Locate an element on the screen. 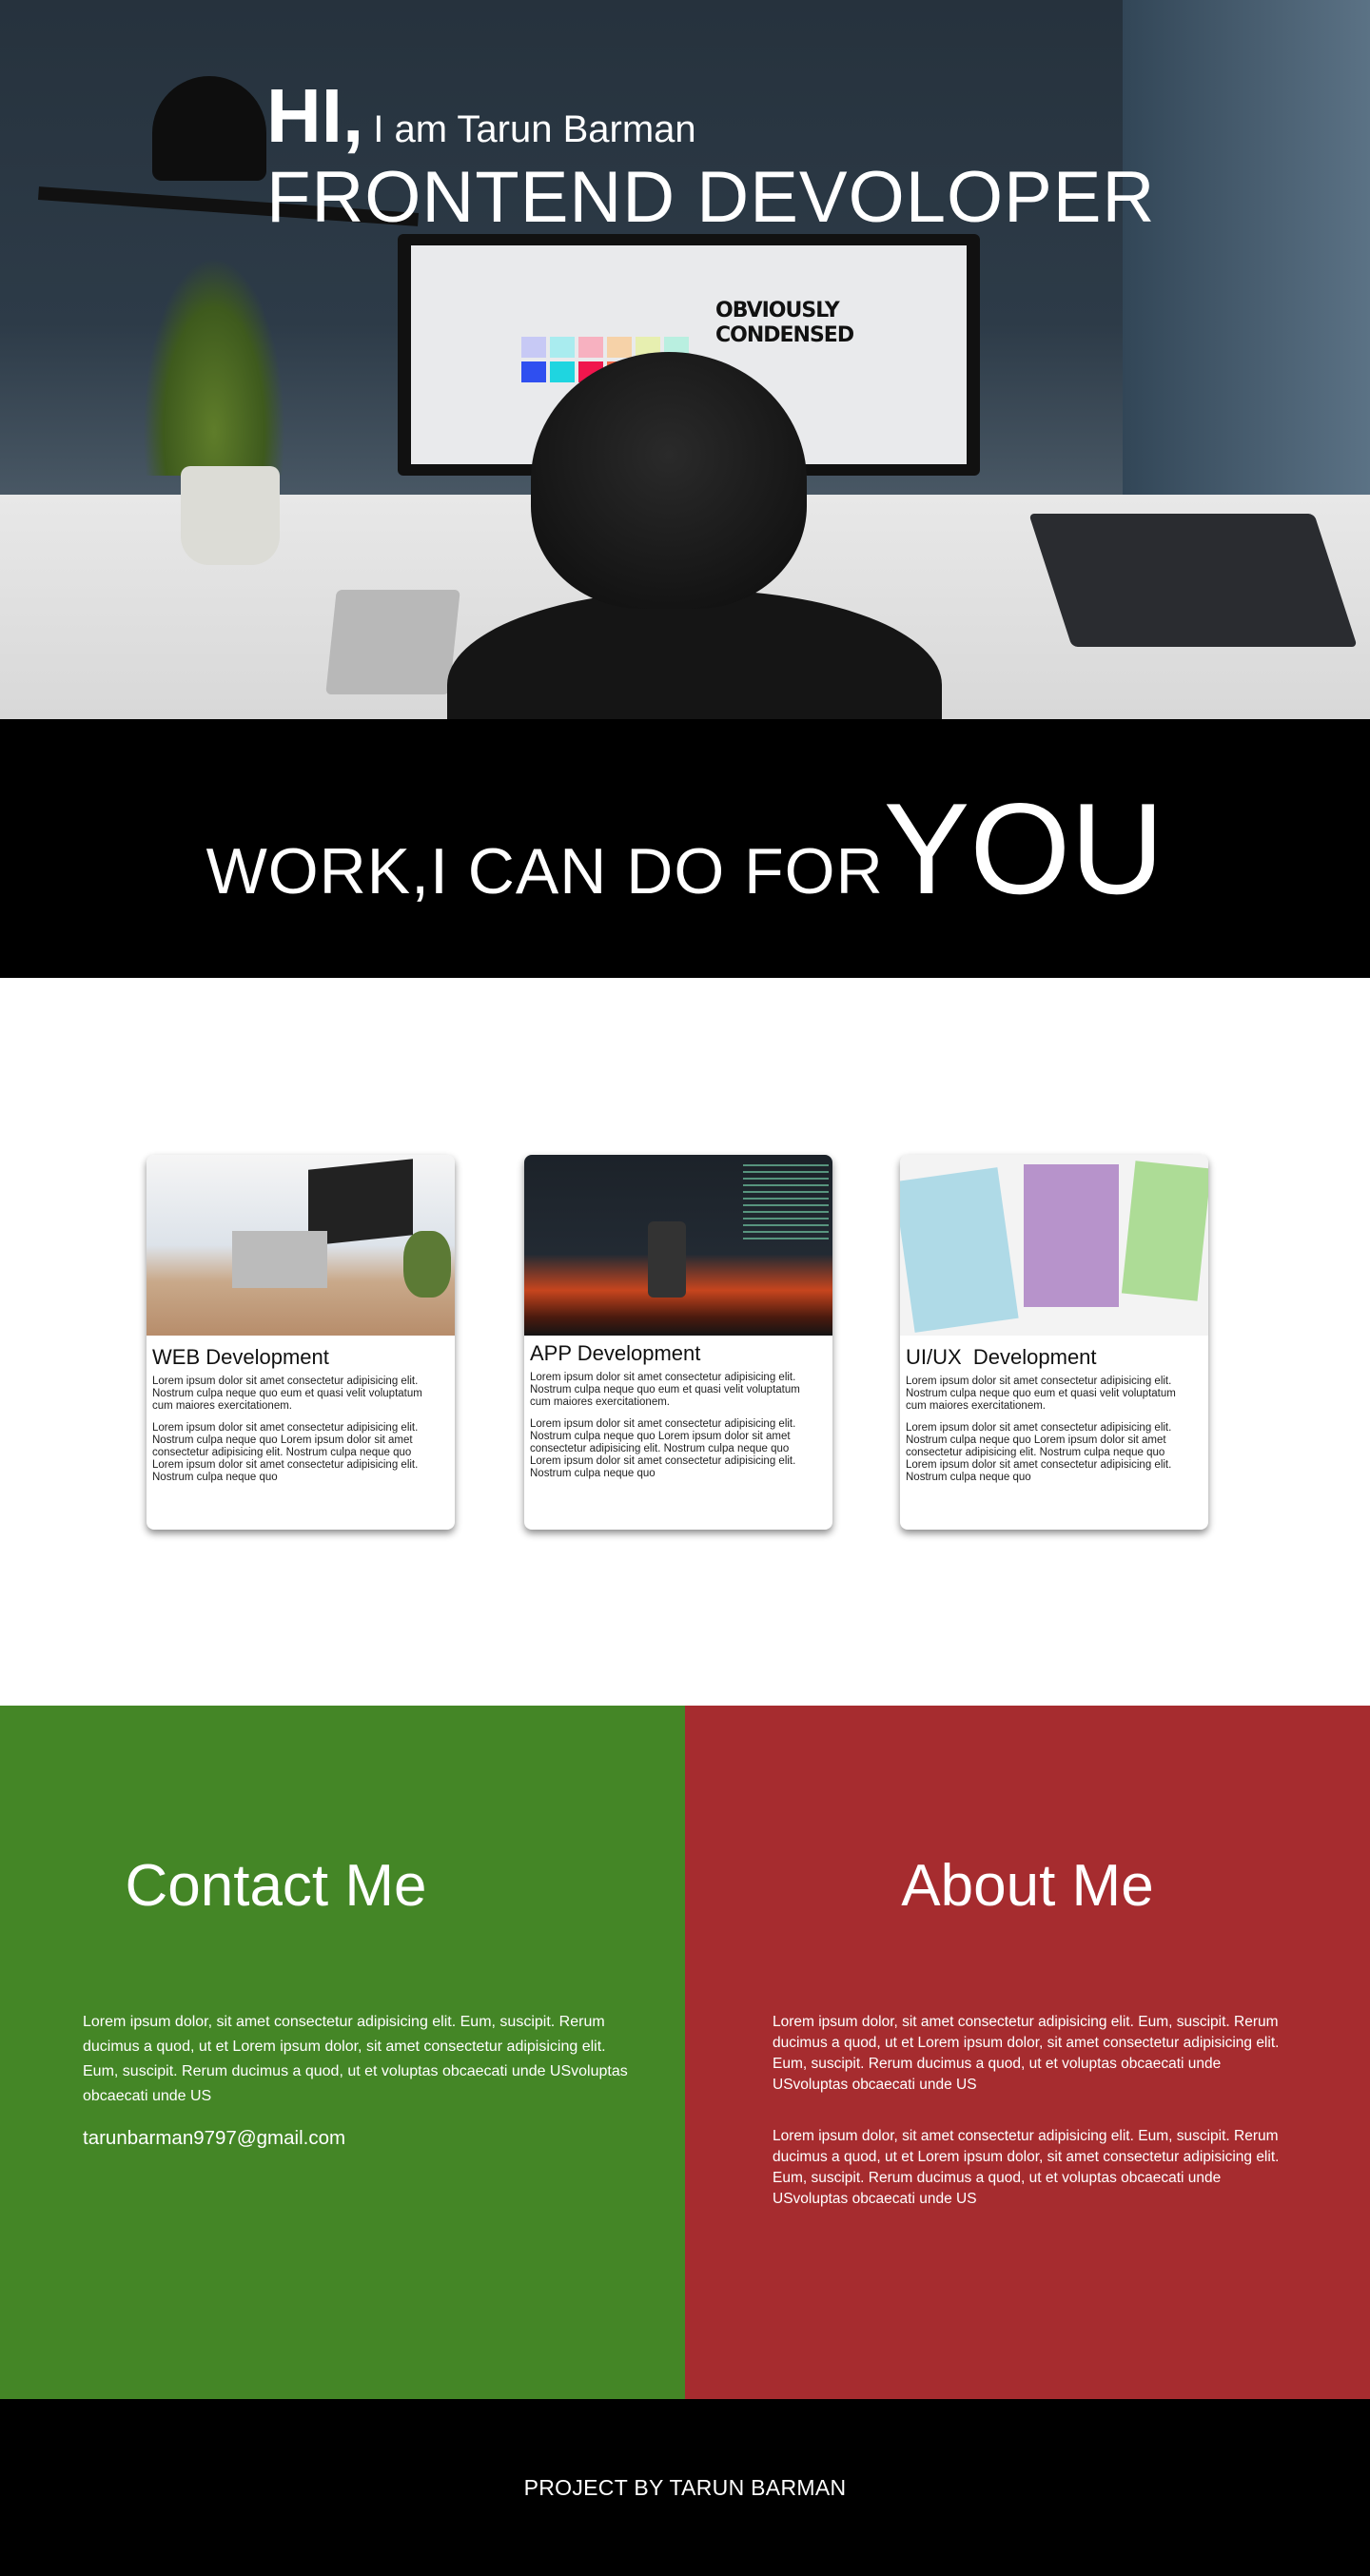  footer: PROJECT BY TARUN BARMAN is located at coordinates (685, 2487).